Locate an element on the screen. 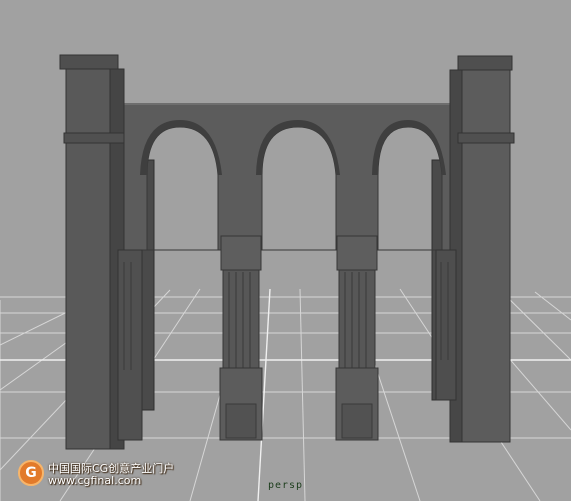 The width and height of the screenshot is (571, 501). cgfinal-logo-icon: G is located at coordinates (31, 473).